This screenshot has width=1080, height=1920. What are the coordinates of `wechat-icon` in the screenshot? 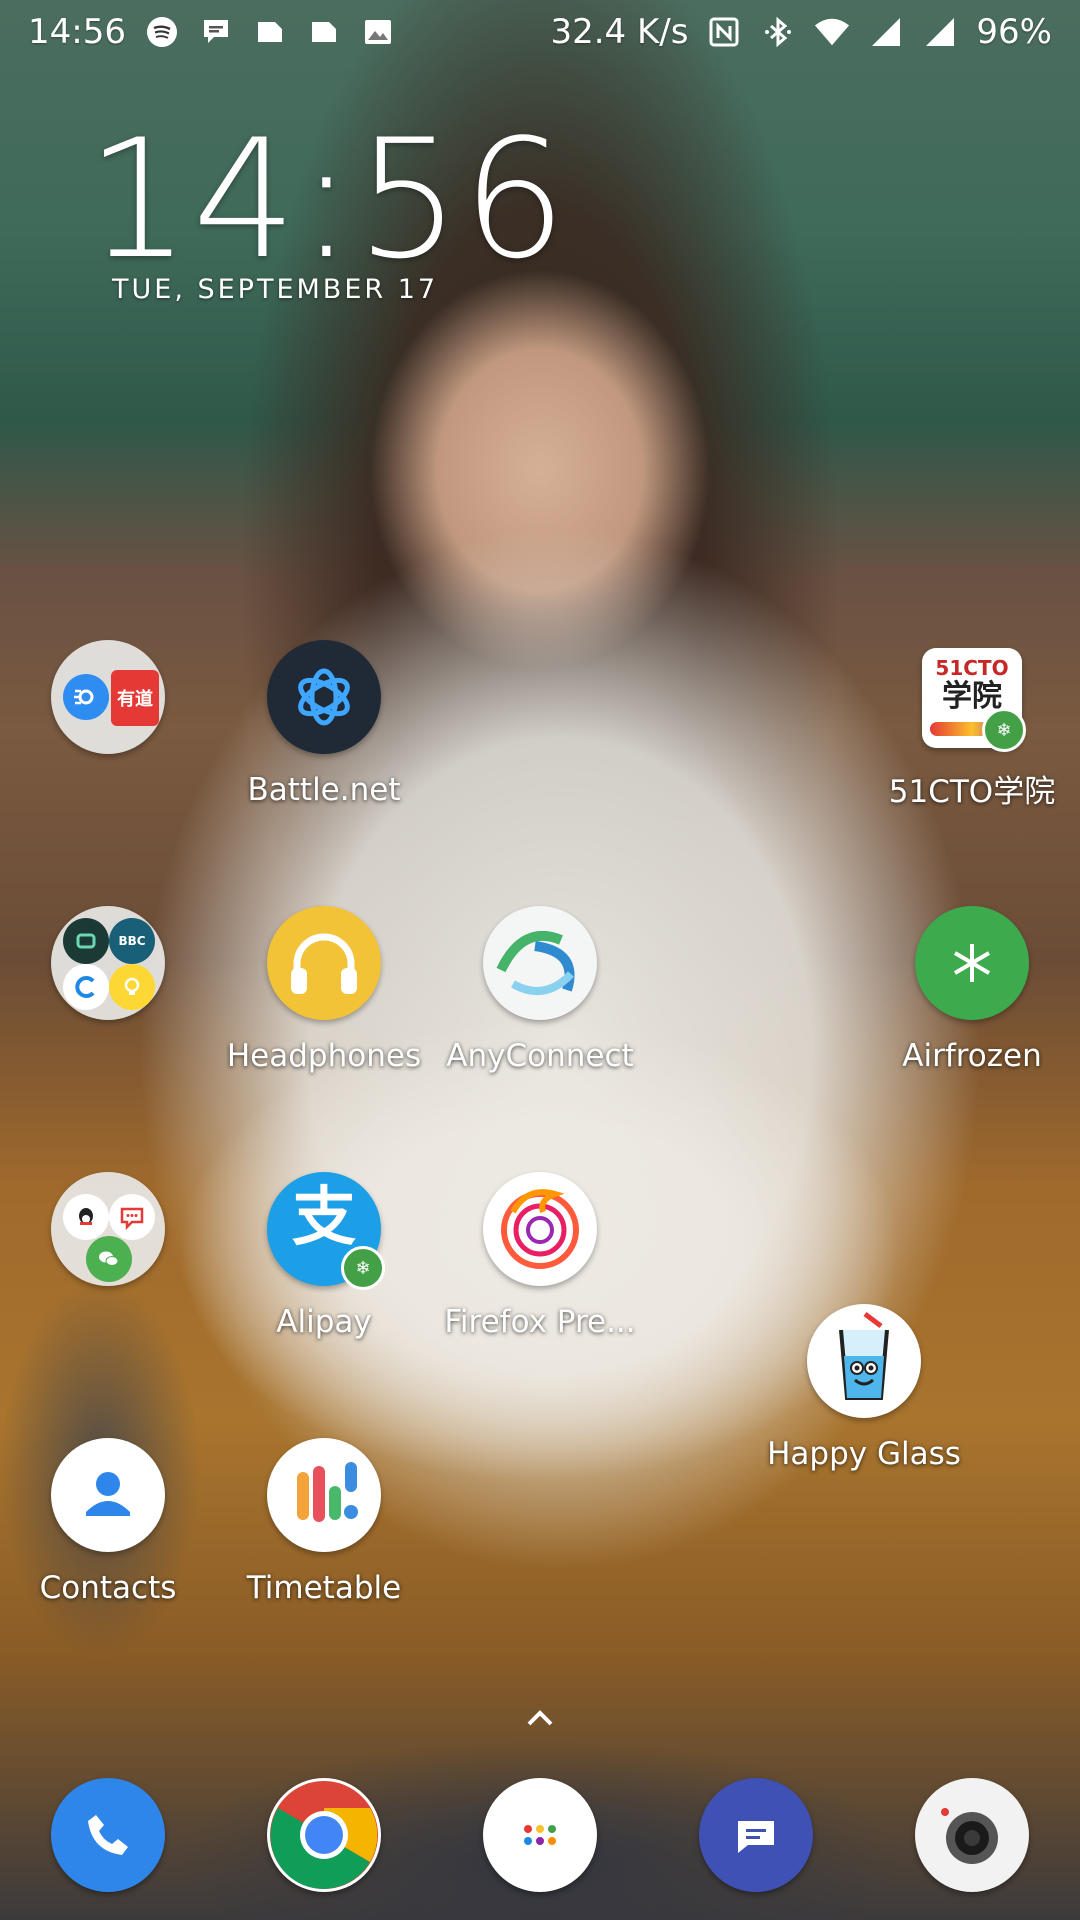 It's located at (109, 1259).